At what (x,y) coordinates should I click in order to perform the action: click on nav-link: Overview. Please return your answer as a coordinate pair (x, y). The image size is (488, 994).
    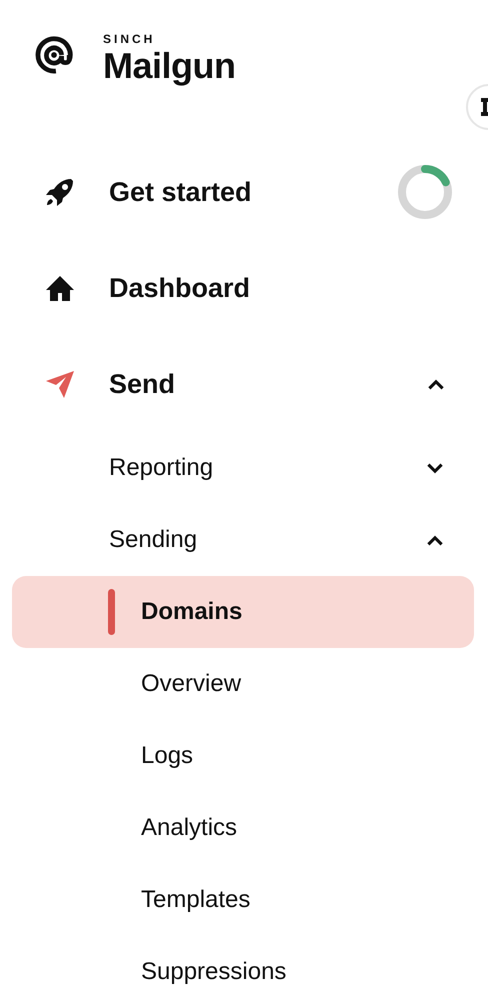
    Looking at the image, I should click on (244, 684).